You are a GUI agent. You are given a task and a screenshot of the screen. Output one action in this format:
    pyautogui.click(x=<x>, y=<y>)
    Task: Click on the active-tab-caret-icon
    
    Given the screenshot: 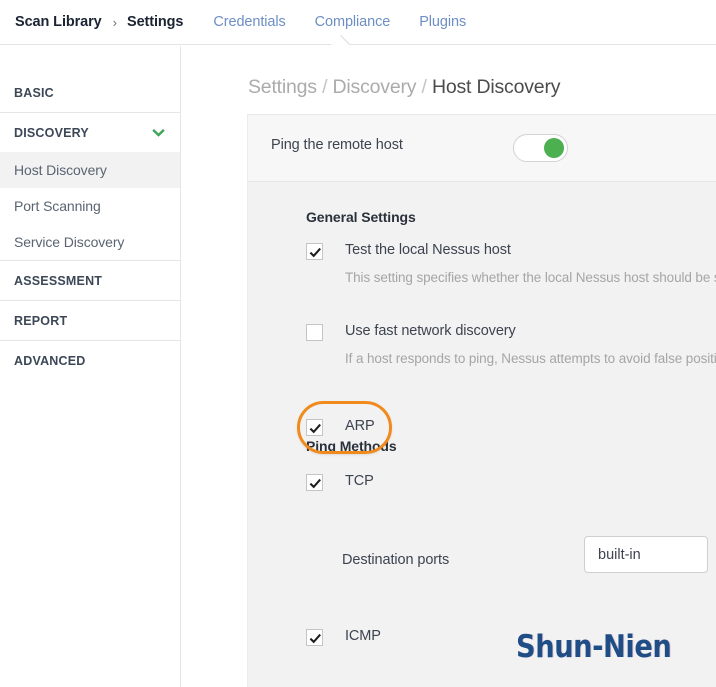 What is the action you would take?
    pyautogui.click(x=340, y=40)
    